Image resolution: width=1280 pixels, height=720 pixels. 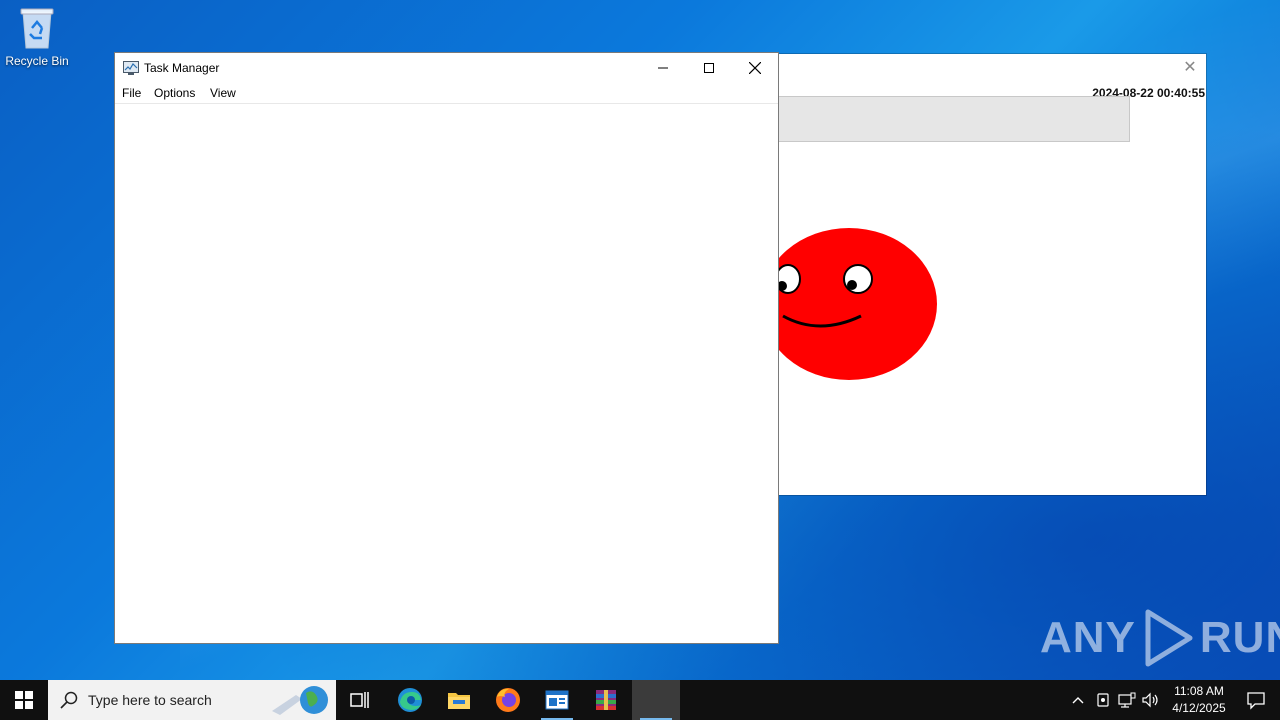 What do you see at coordinates (954, 119) in the screenshot?
I see `gray-banner` at bounding box center [954, 119].